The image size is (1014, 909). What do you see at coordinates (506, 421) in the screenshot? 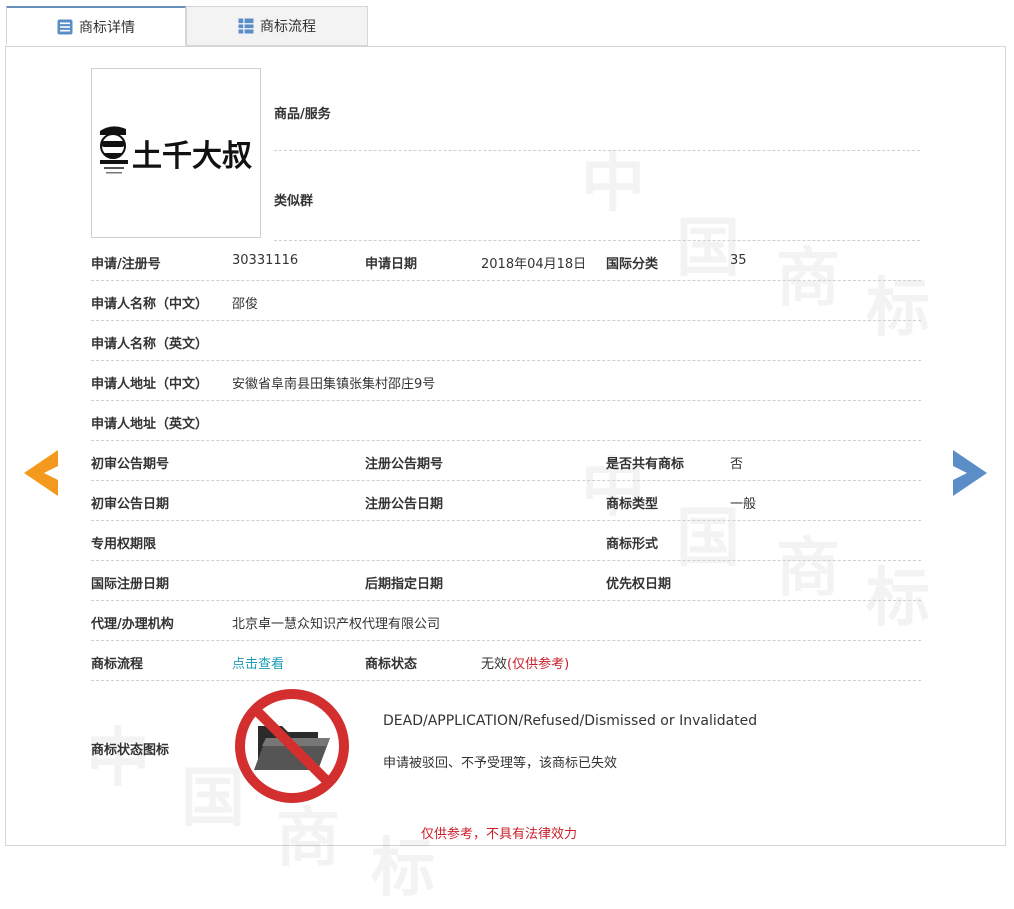
I see `table-row: 申请人地址（英文）` at bounding box center [506, 421].